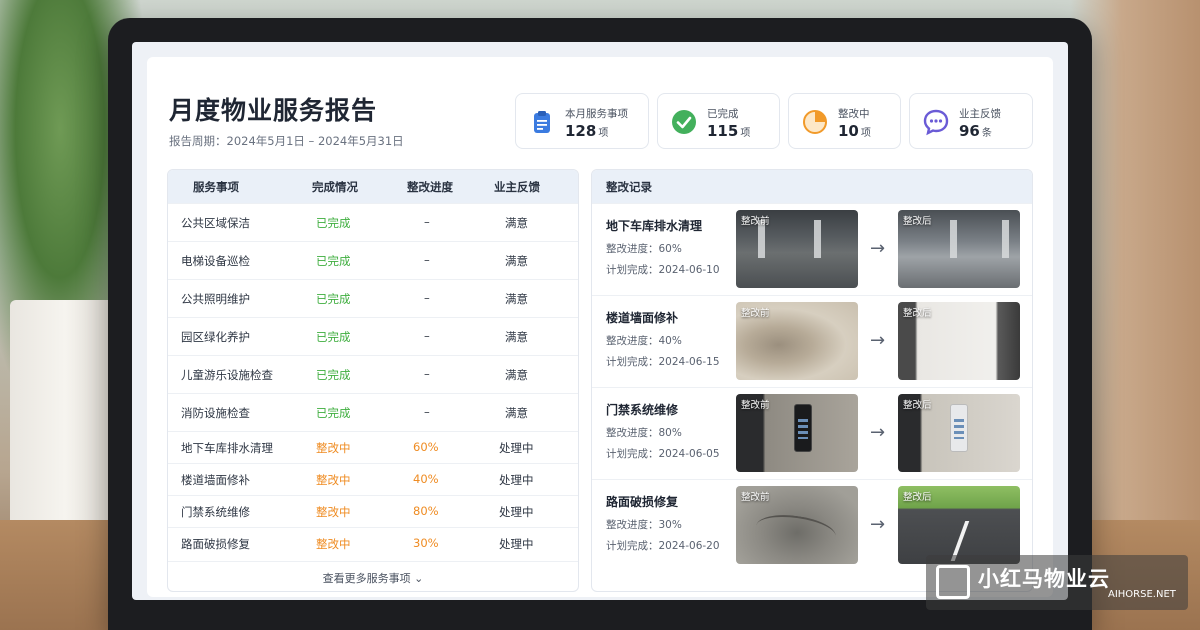 The height and width of the screenshot is (630, 1200). Describe the element at coordinates (629, 187) in the screenshot. I see `records-title: 整改记录` at that location.